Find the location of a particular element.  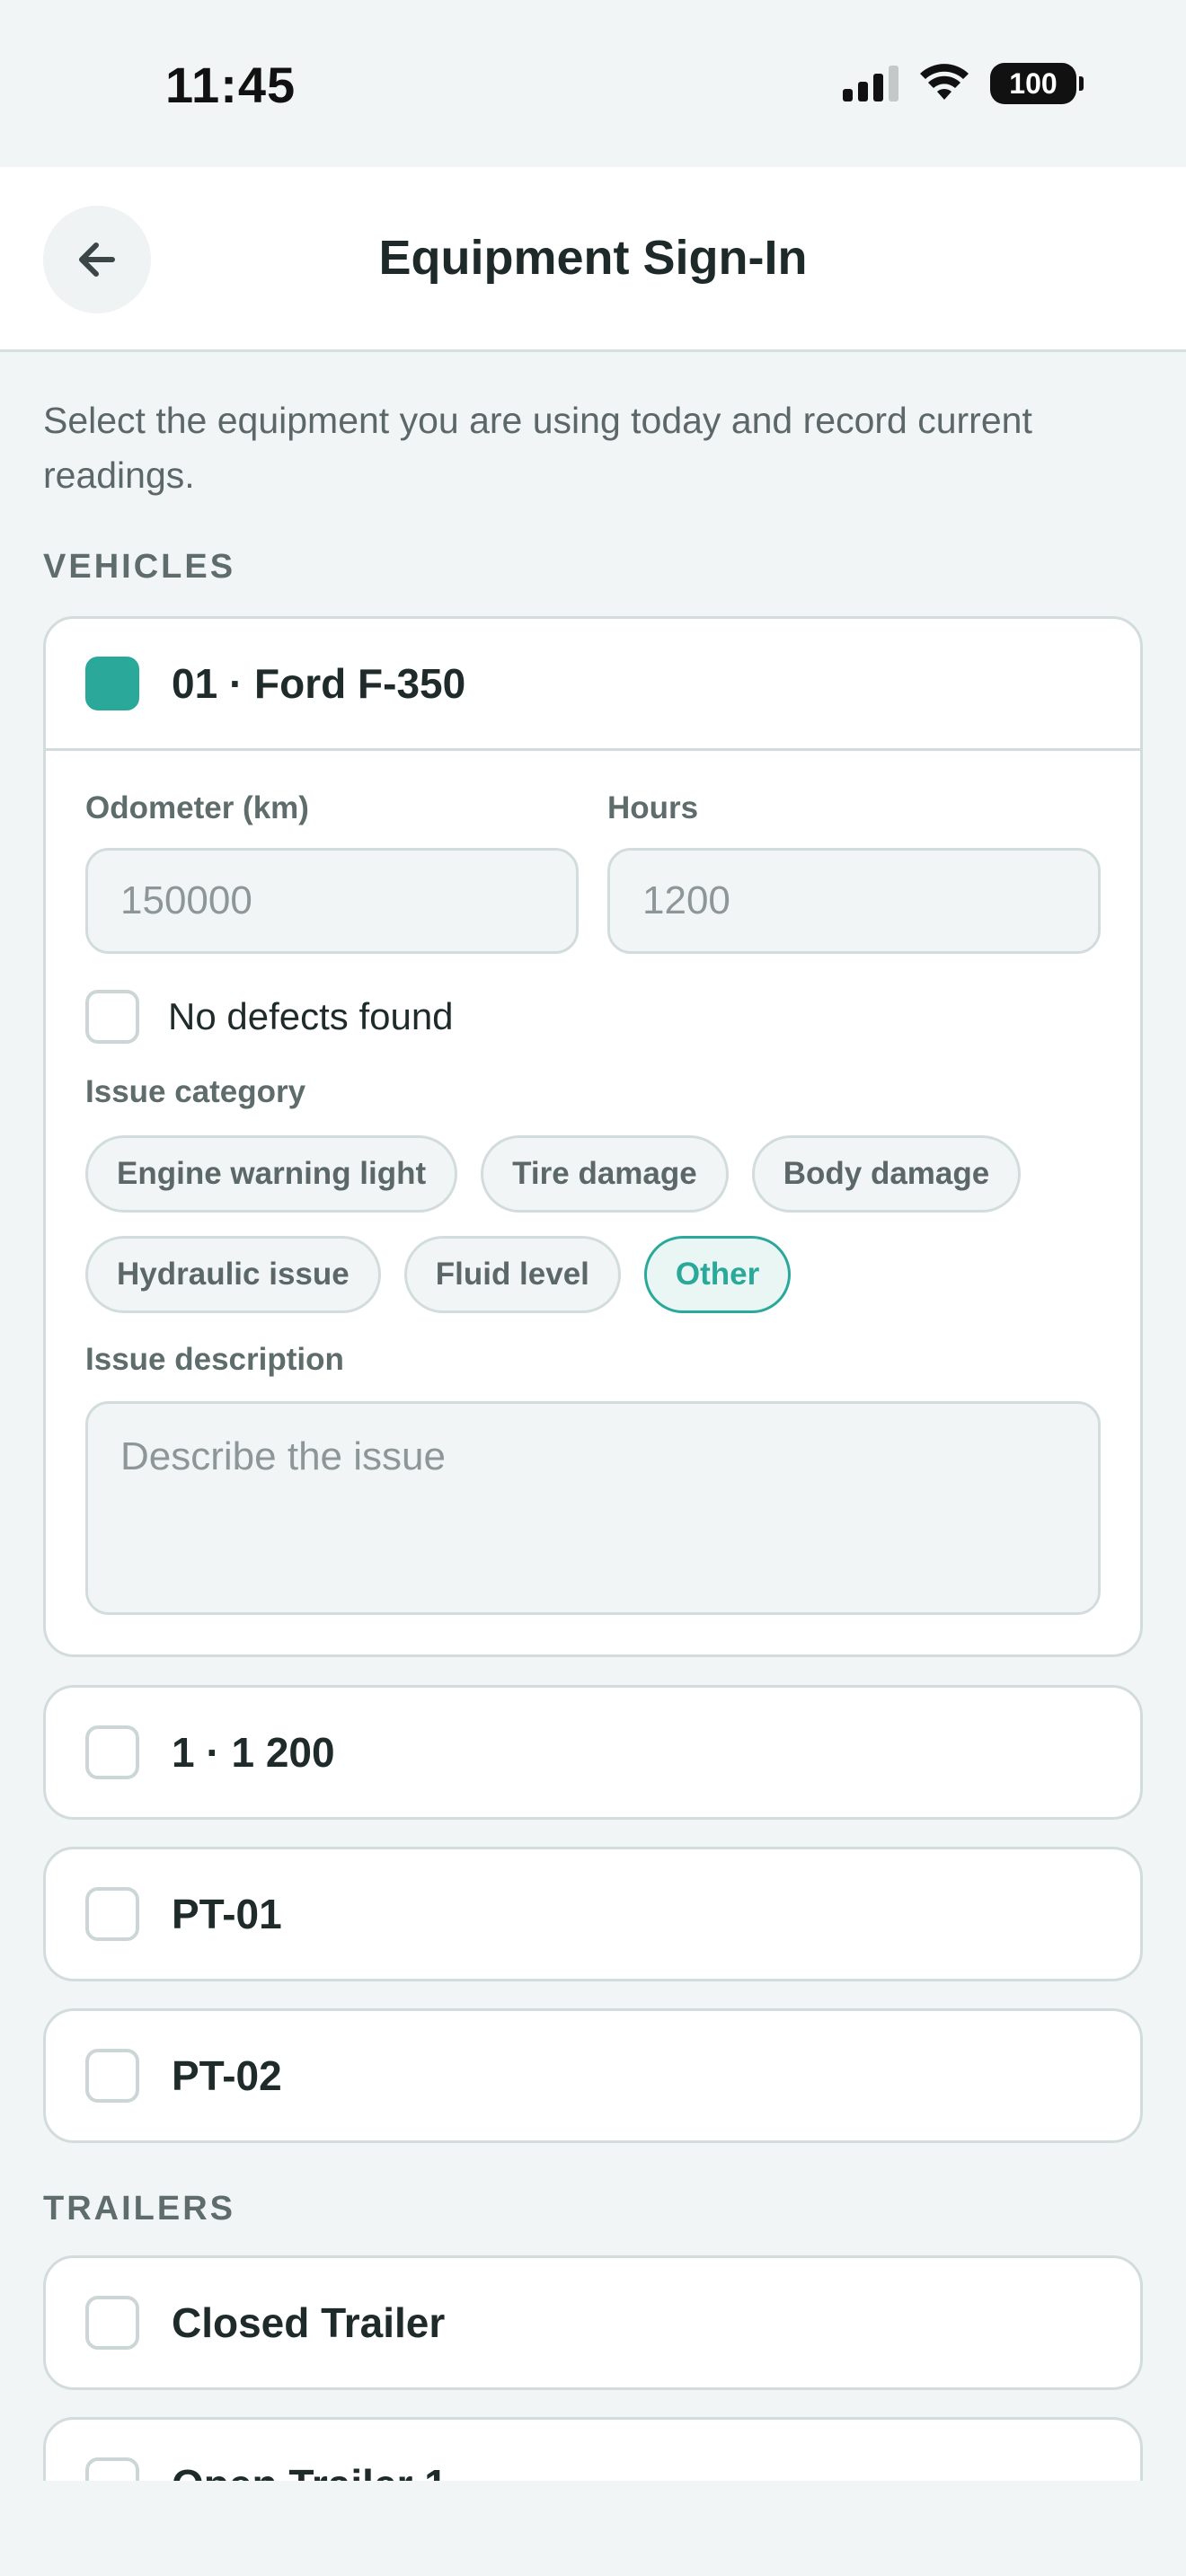

hours-input: 1200 is located at coordinates (854, 901).